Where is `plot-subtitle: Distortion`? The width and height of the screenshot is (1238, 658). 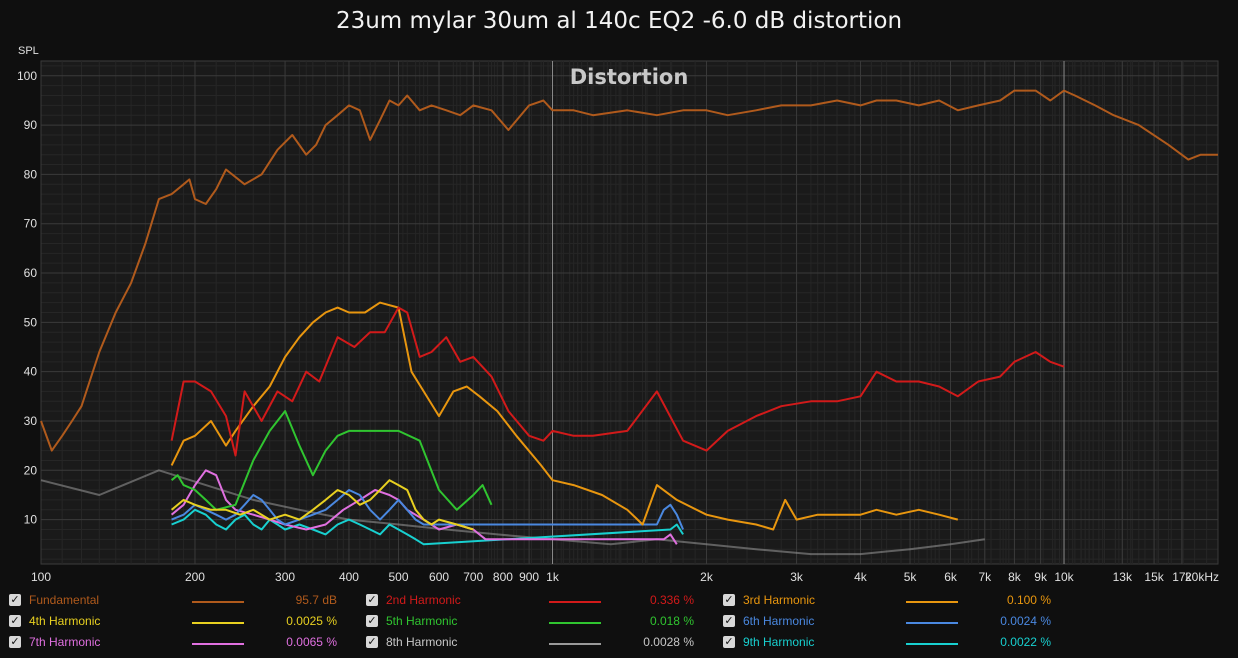
plot-subtitle: Distortion is located at coordinates (629, 77).